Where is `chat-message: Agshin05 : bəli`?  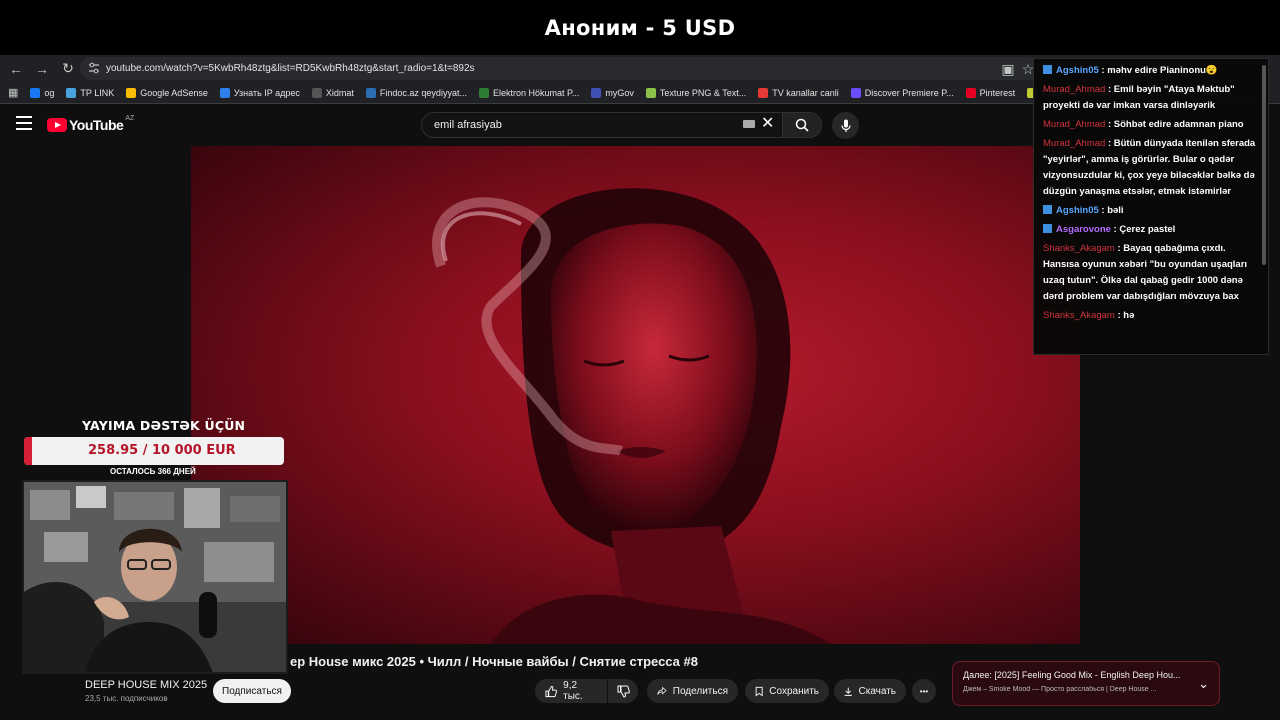
chat-message: Agshin05 : bəli is located at coordinates (1151, 211).